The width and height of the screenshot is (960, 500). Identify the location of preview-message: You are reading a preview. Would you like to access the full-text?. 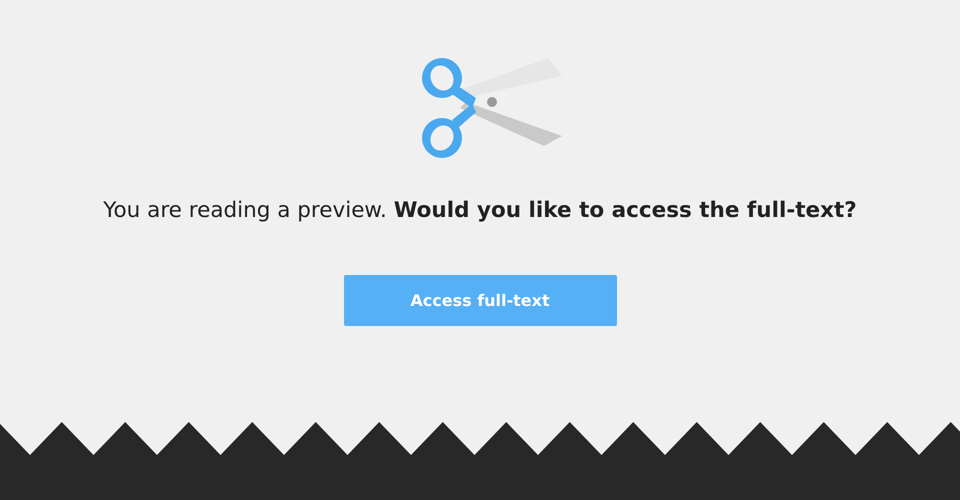
(480, 210).